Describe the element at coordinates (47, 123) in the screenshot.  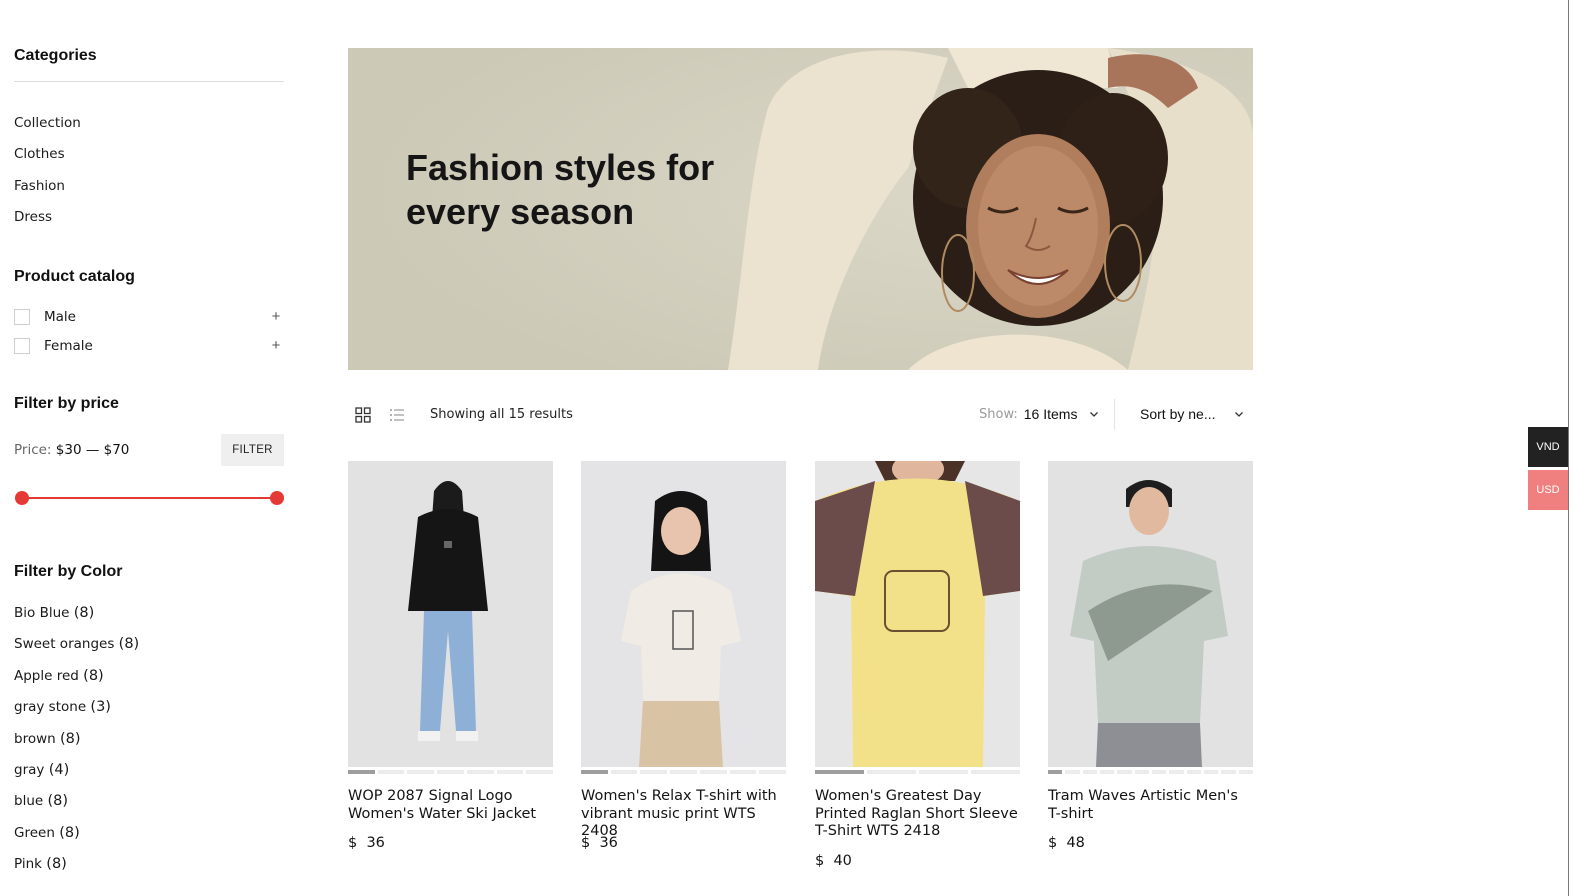
I see `category-link-collection: Collection` at that location.